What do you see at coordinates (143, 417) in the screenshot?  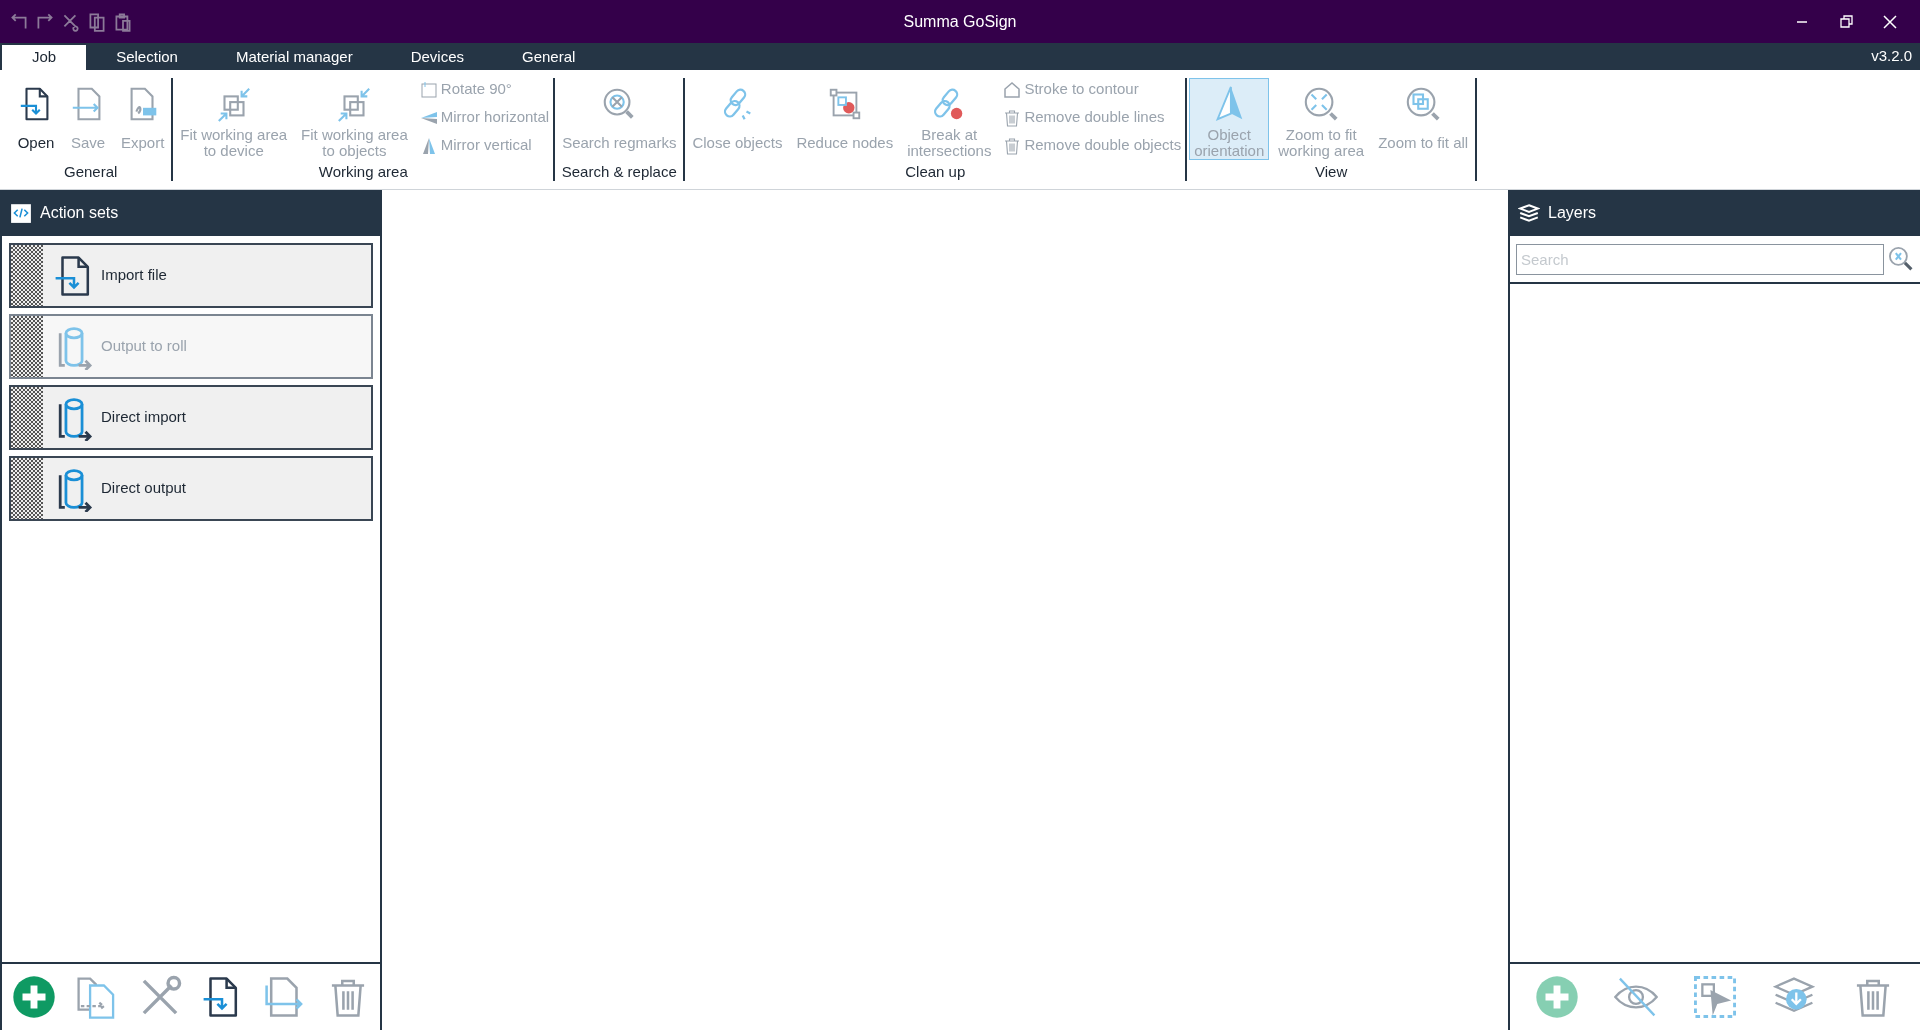 I see `action-set-label: Direct import` at bounding box center [143, 417].